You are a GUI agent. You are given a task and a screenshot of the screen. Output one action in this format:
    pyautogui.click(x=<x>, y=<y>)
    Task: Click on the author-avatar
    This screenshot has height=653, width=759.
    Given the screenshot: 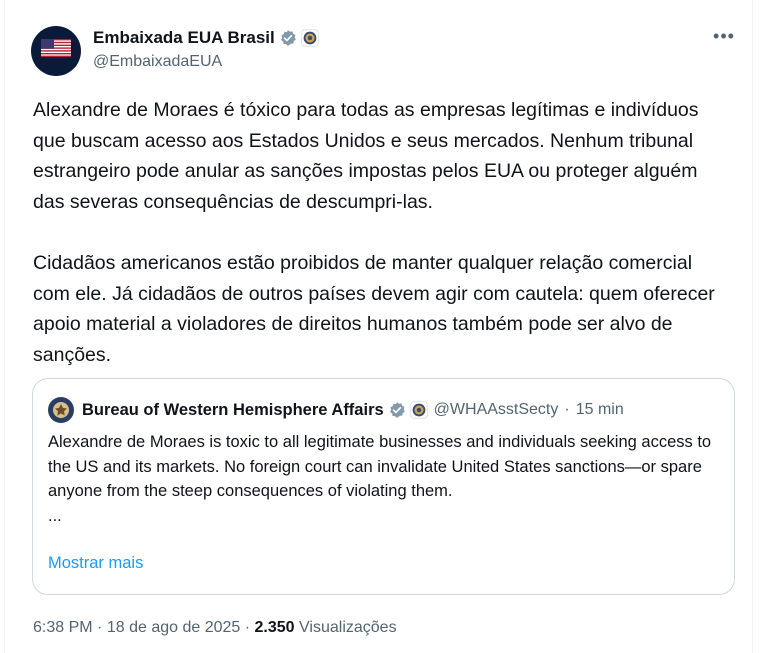 What is the action you would take?
    pyautogui.click(x=56, y=51)
    